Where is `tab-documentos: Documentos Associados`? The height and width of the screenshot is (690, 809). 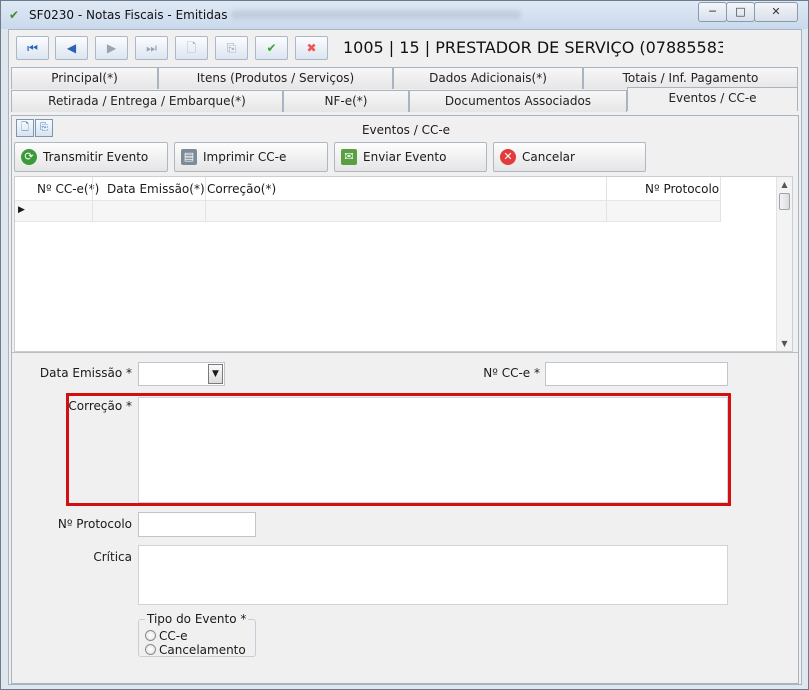
tab-documentos: Documentos Associados is located at coordinates (518, 101).